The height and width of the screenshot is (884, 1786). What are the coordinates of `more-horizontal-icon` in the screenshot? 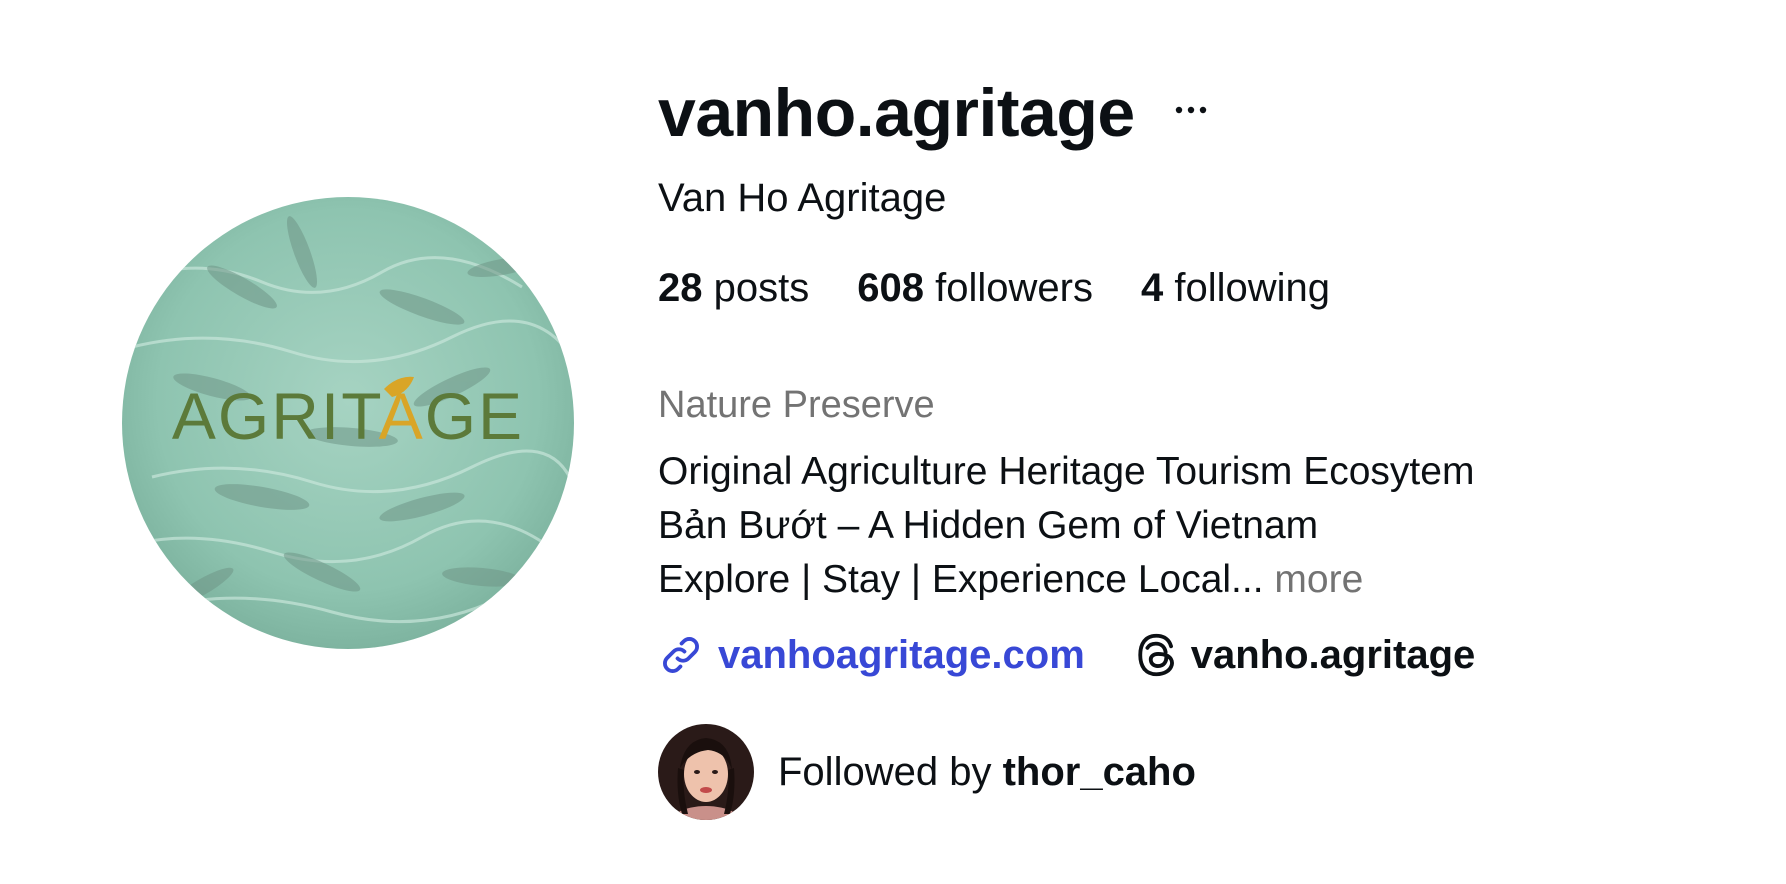 It's located at (1190, 110).